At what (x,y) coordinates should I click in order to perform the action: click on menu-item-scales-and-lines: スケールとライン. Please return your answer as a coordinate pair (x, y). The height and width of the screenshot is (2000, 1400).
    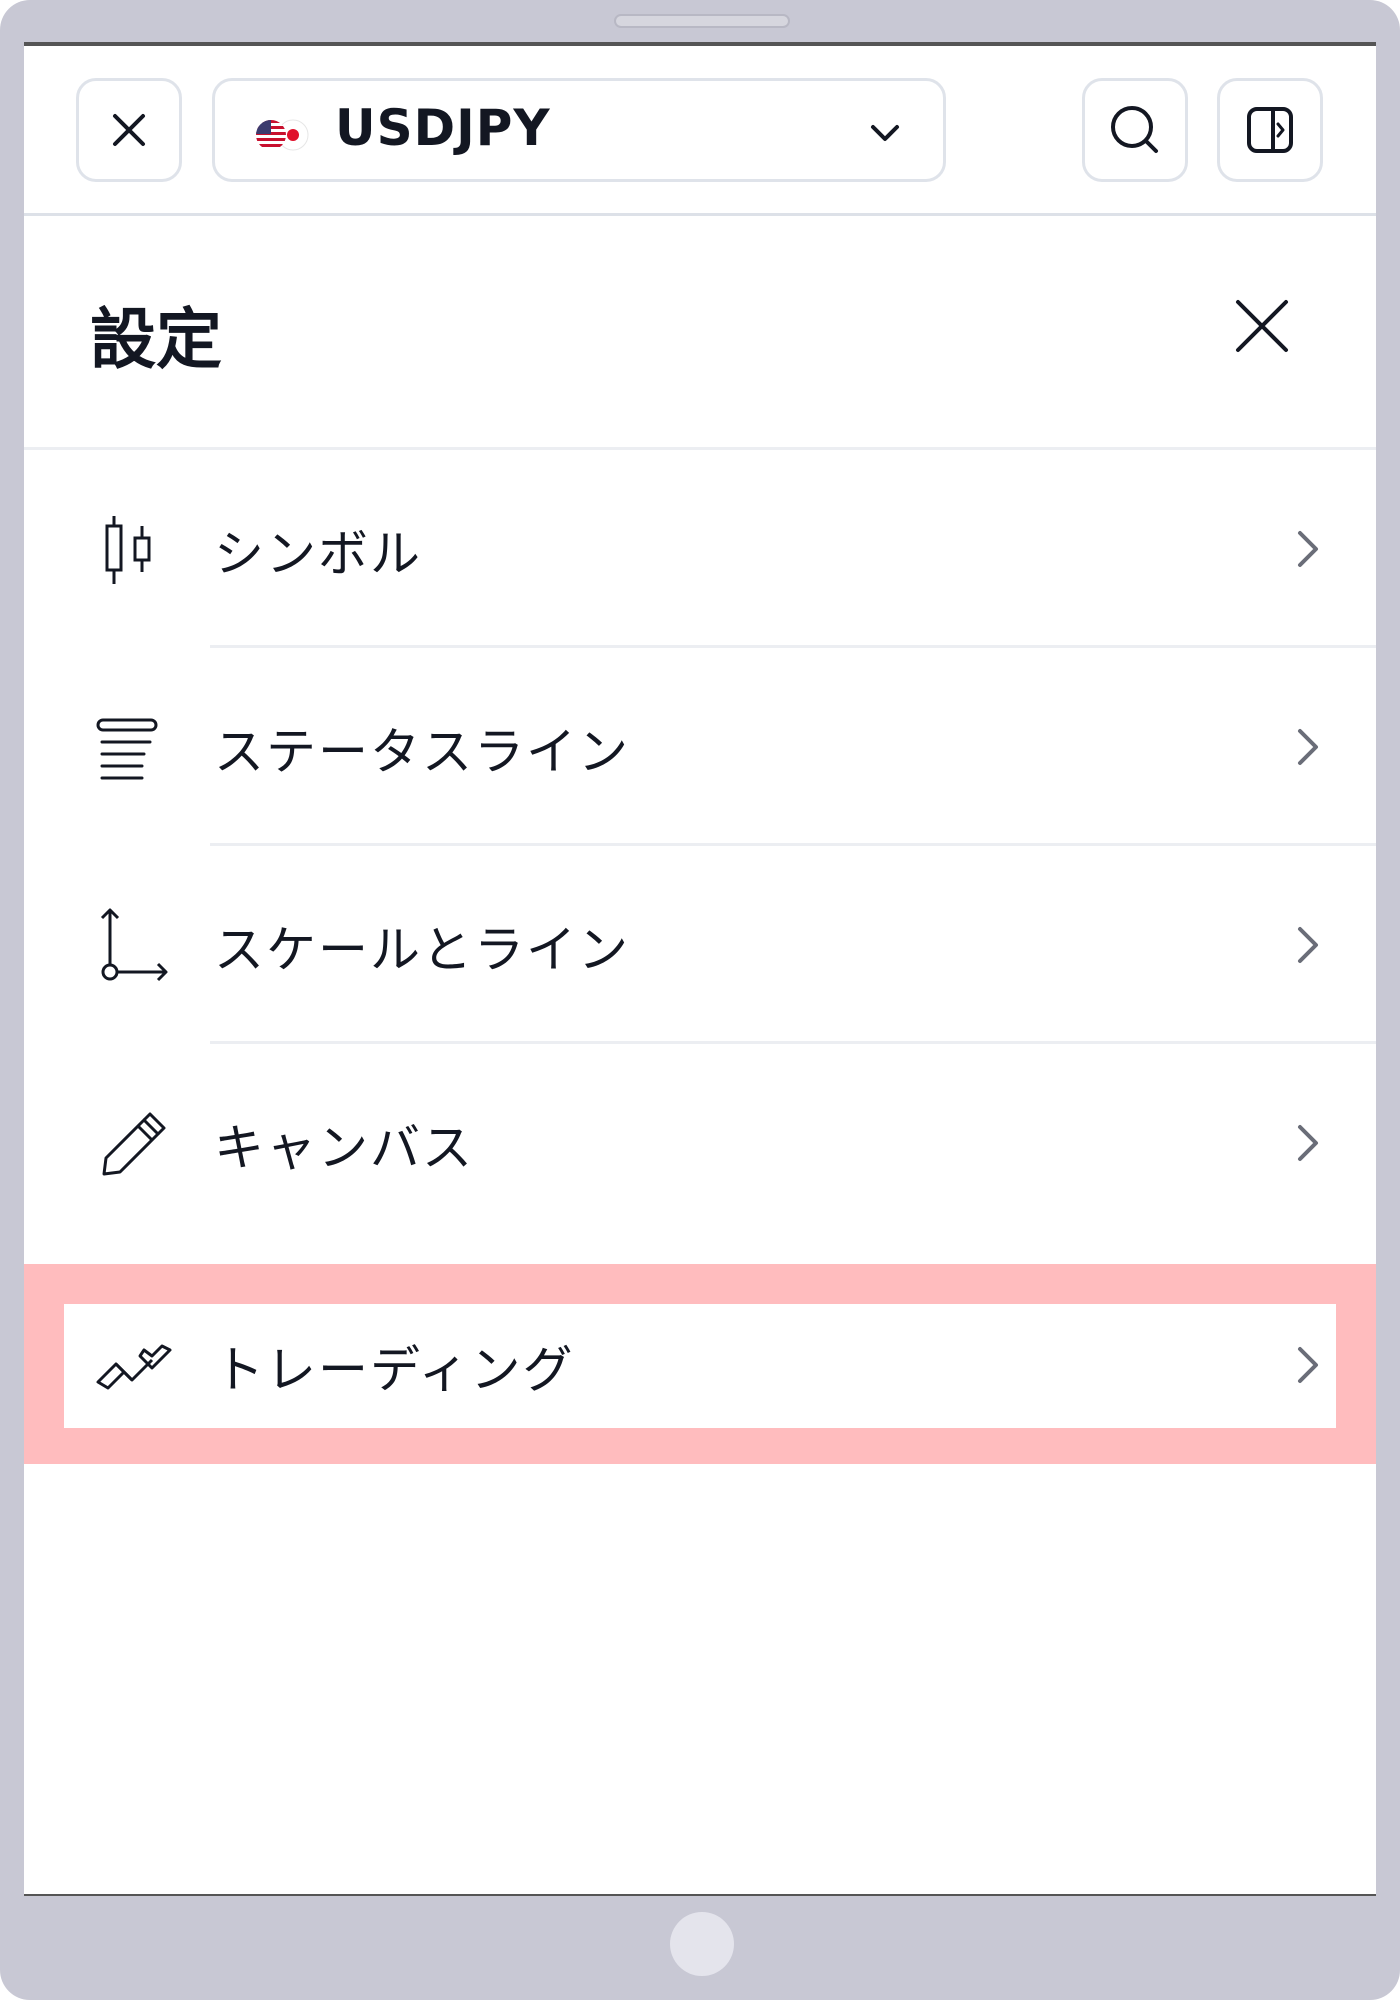
    Looking at the image, I should click on (700, 945).